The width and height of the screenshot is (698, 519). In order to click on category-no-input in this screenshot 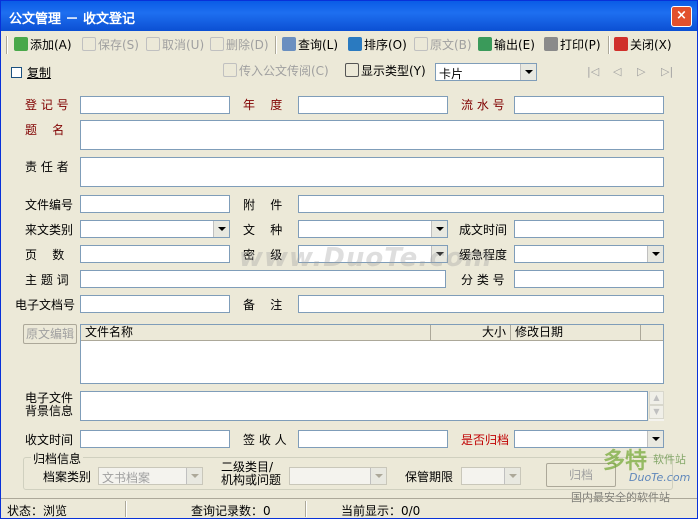, I will do `click(589, 279)`.